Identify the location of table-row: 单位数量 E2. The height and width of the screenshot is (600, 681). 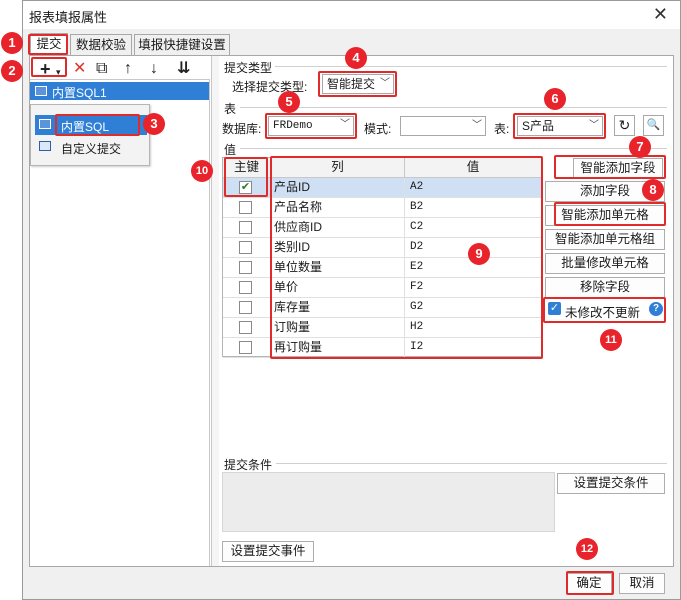
(382, 268).